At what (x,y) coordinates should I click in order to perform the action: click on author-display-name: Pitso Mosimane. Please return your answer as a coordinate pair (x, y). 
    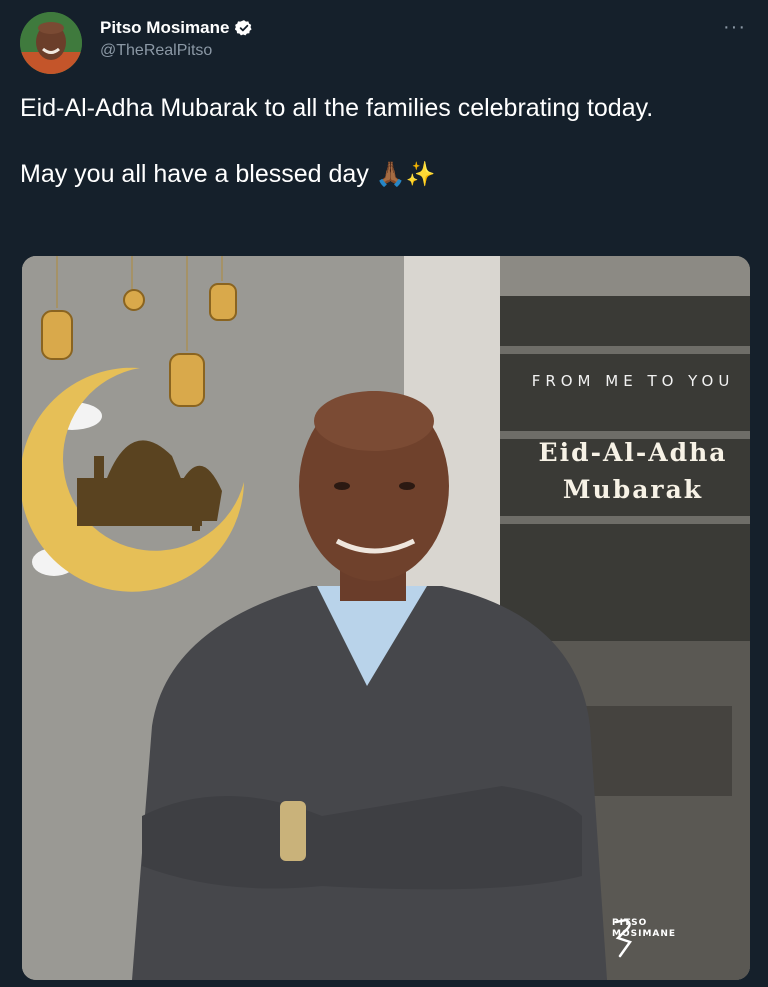
    Looking at the image, I should click on (164, 28).